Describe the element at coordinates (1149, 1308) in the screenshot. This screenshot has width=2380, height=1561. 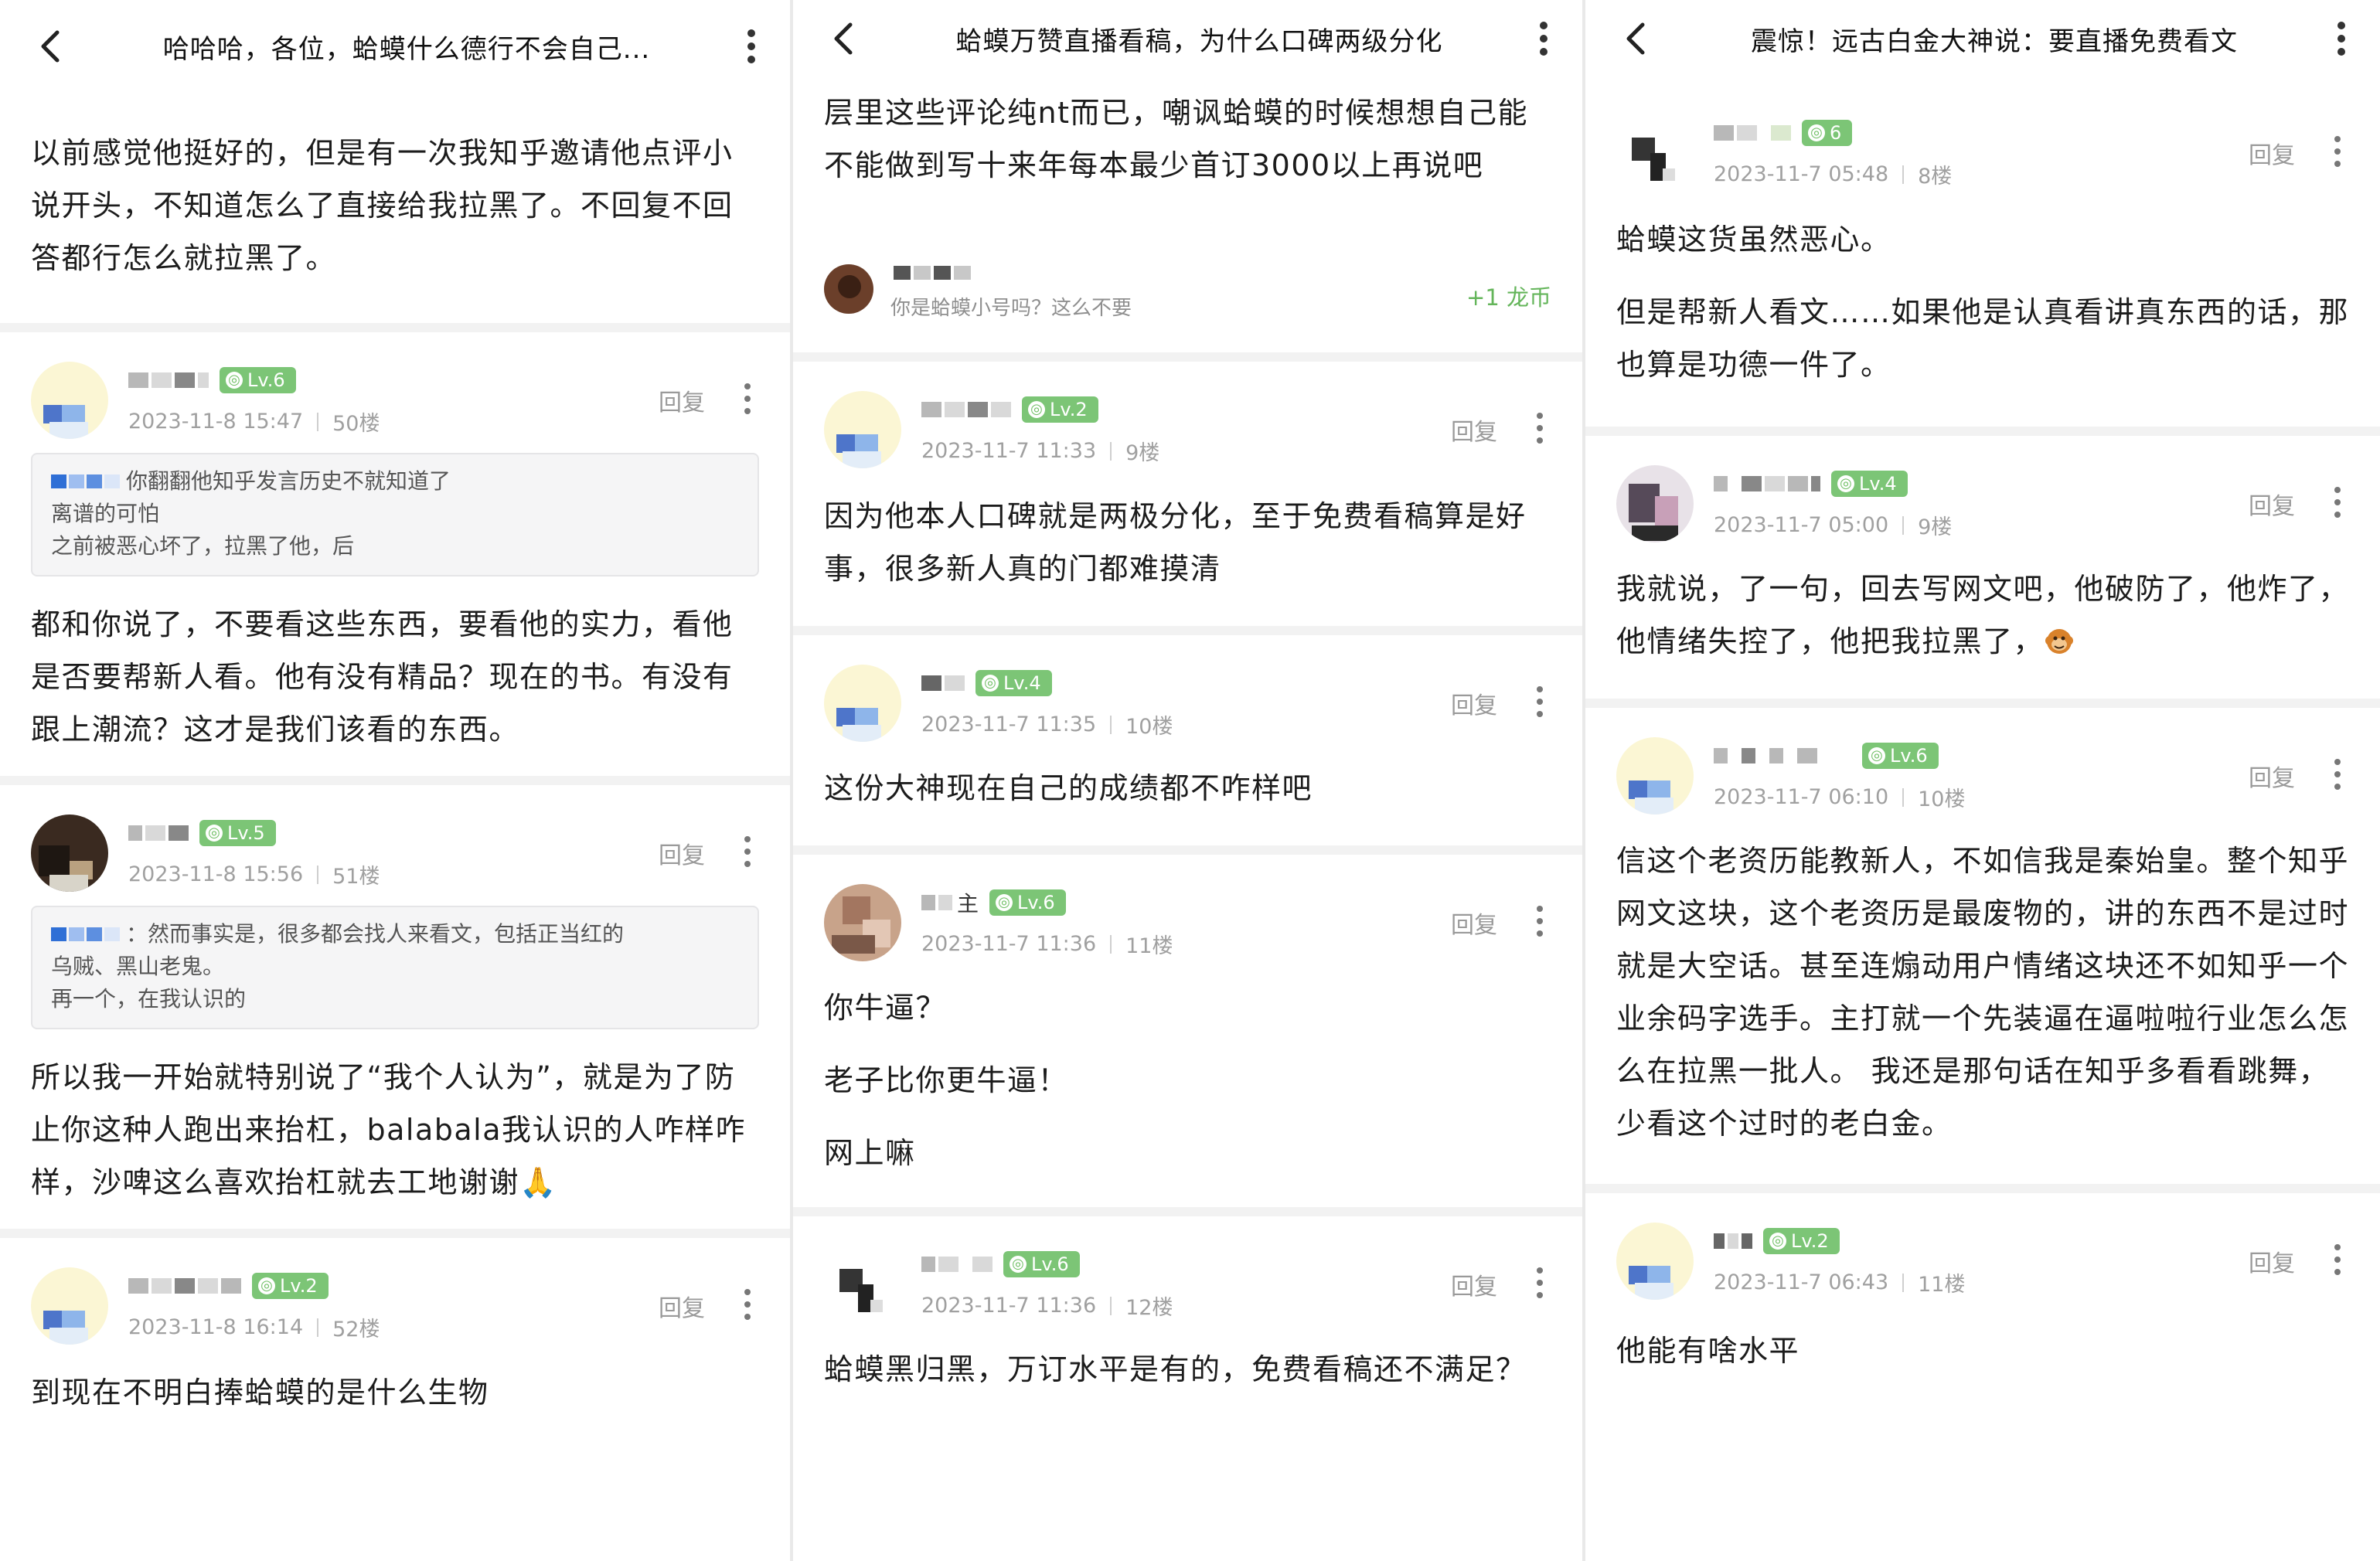
I see `floor-number: 12楼` at that location.